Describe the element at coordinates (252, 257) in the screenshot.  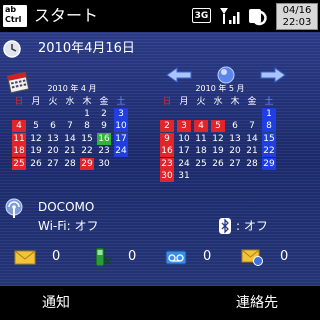
I see `email-icon` at that location.